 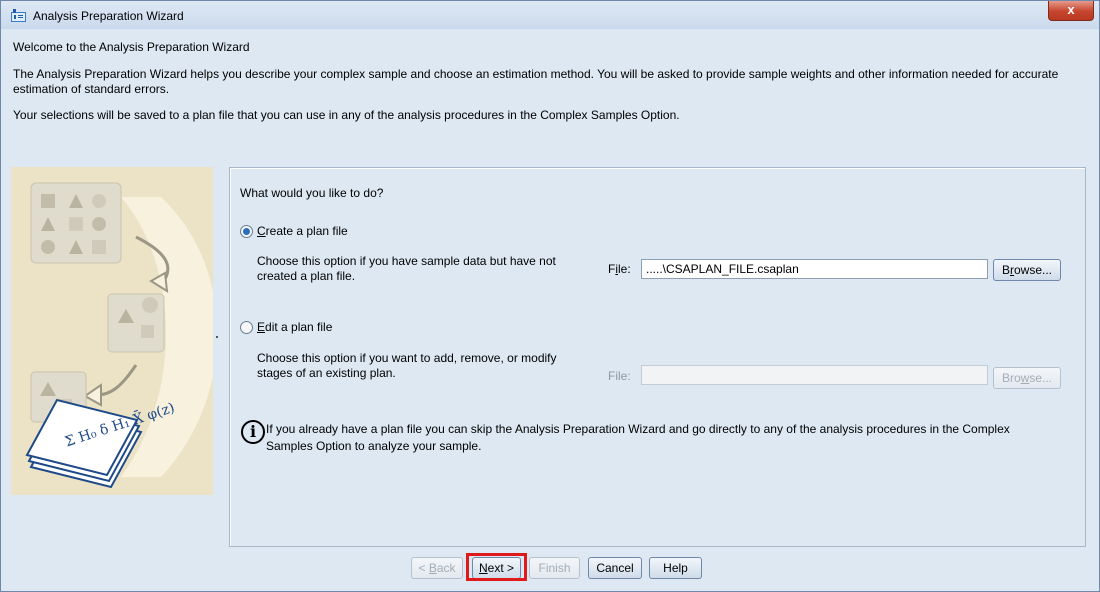 I want to click on edit-desc-line2: stages of an existing plan., so click(x=326, y=373).